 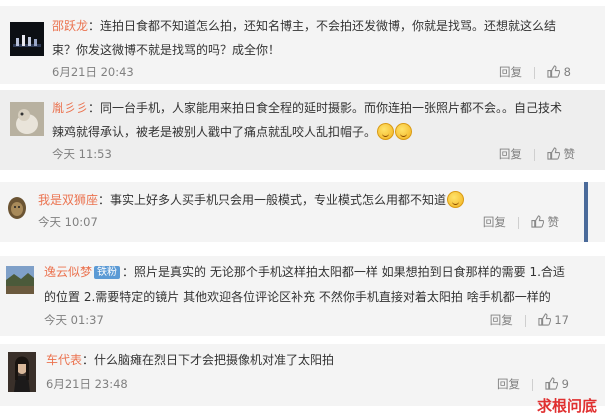 I want to click on like-button: 8, so click(x=559, y=72).